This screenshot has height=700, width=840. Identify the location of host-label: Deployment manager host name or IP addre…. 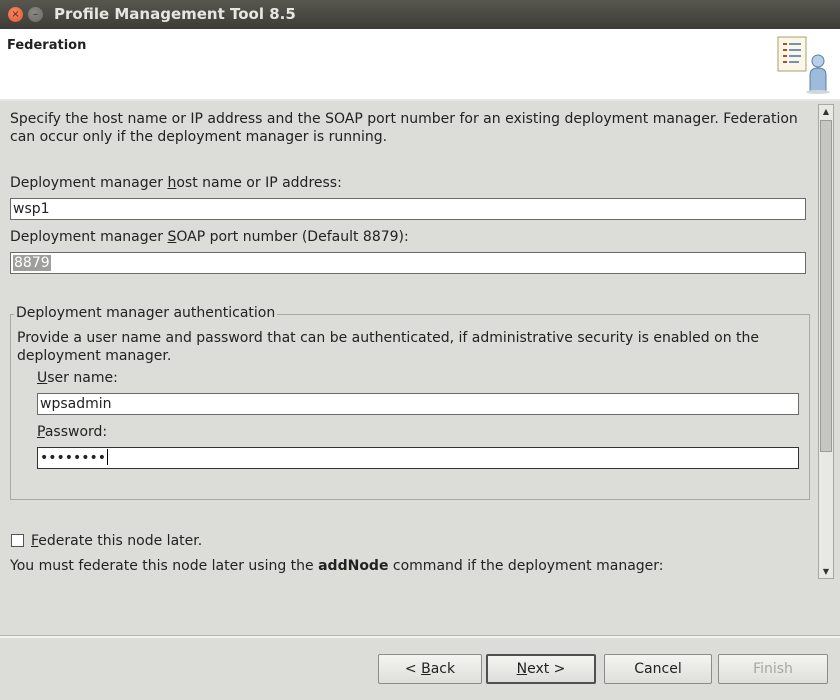
(176, 183).